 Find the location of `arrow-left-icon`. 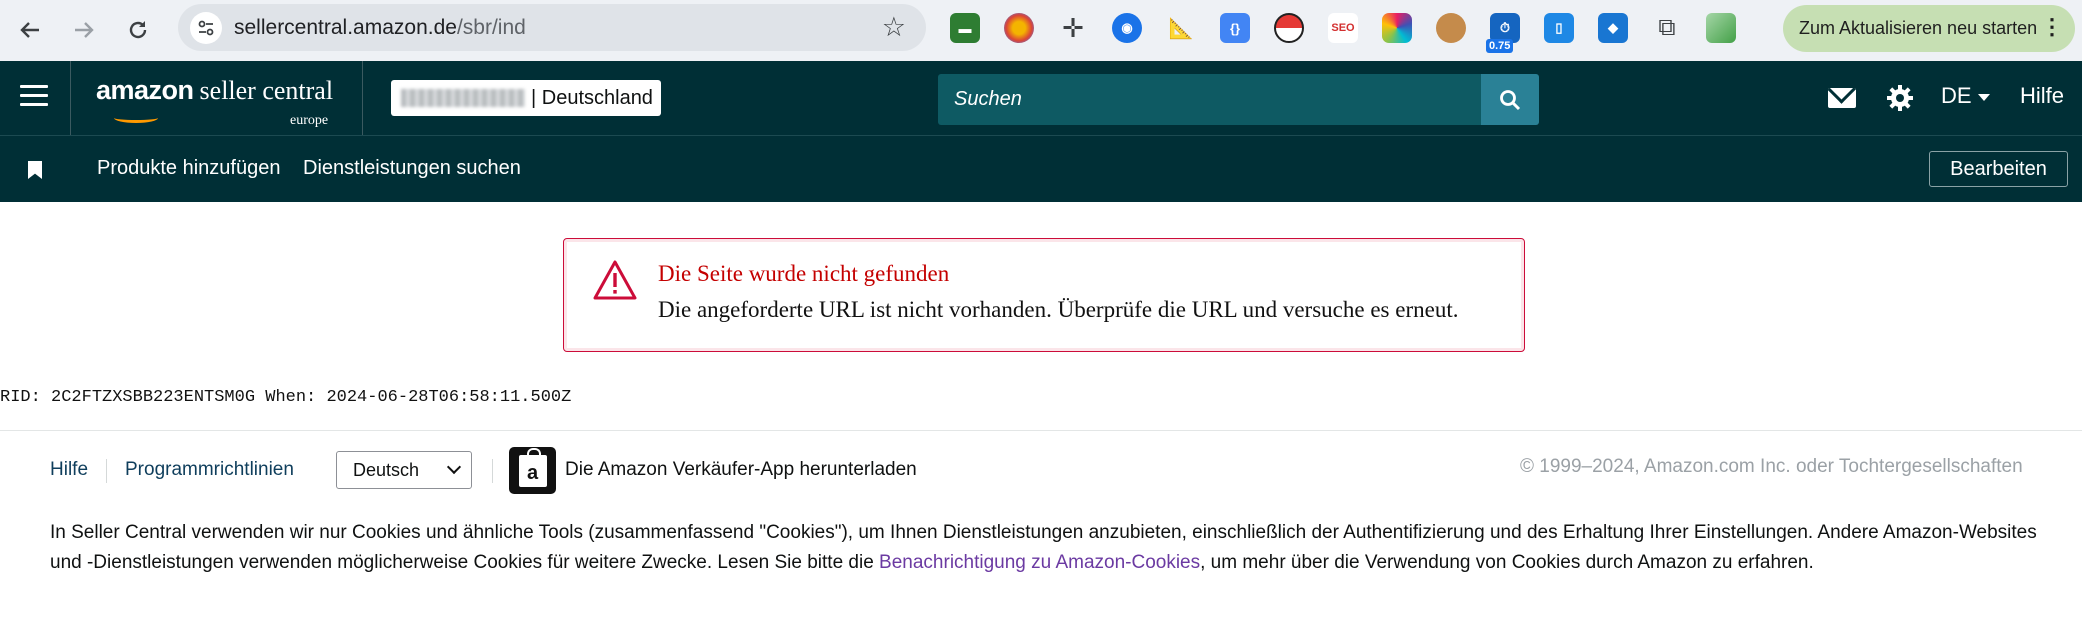

arrow-left-icon is located at coordinates (29, 30).